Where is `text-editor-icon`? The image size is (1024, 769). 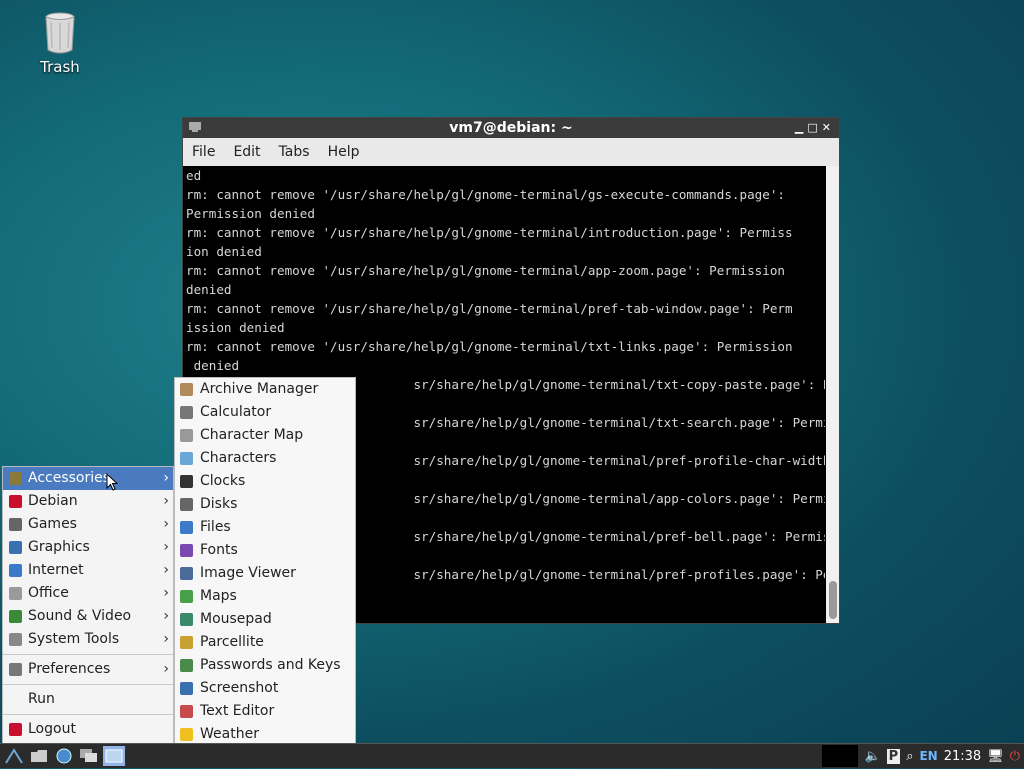 text-editor-icon is located at coordinates (186, 711).